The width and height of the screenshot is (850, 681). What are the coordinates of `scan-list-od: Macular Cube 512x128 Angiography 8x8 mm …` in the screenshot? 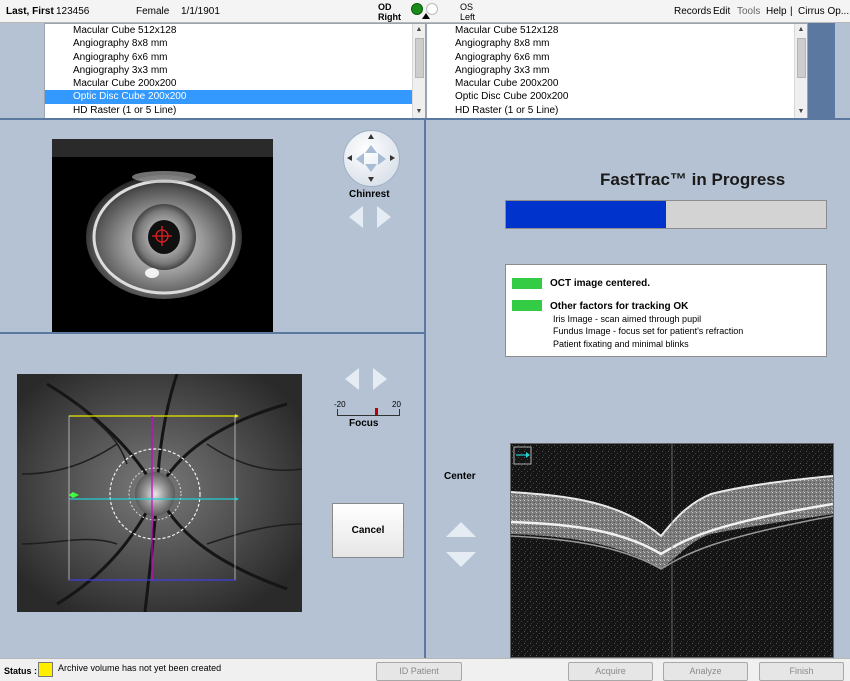 It's located at (235, 71).